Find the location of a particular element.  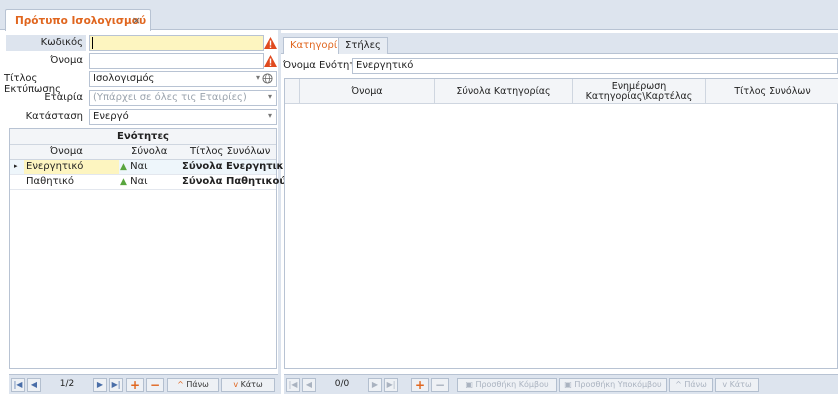

table-row: Παθητικό ▲ Ναι Σύνολα Παθητικού is located at coordinates (148, 182).